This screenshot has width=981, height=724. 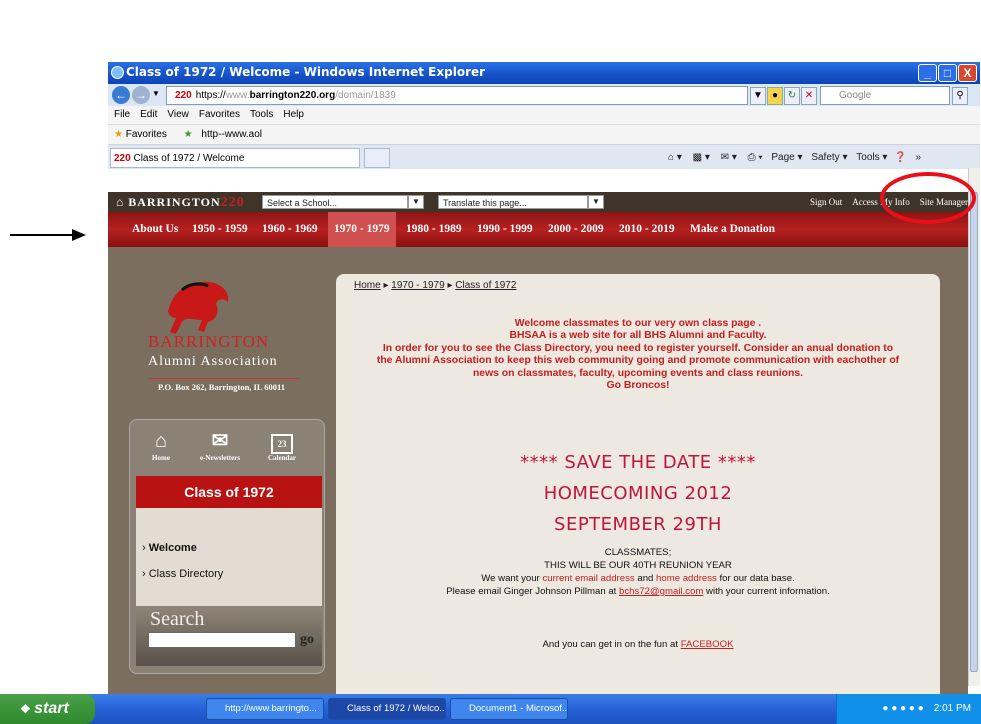 I want to click on breadcrumb-1970s: 1970 - 1979, so click(x=417, y=285).